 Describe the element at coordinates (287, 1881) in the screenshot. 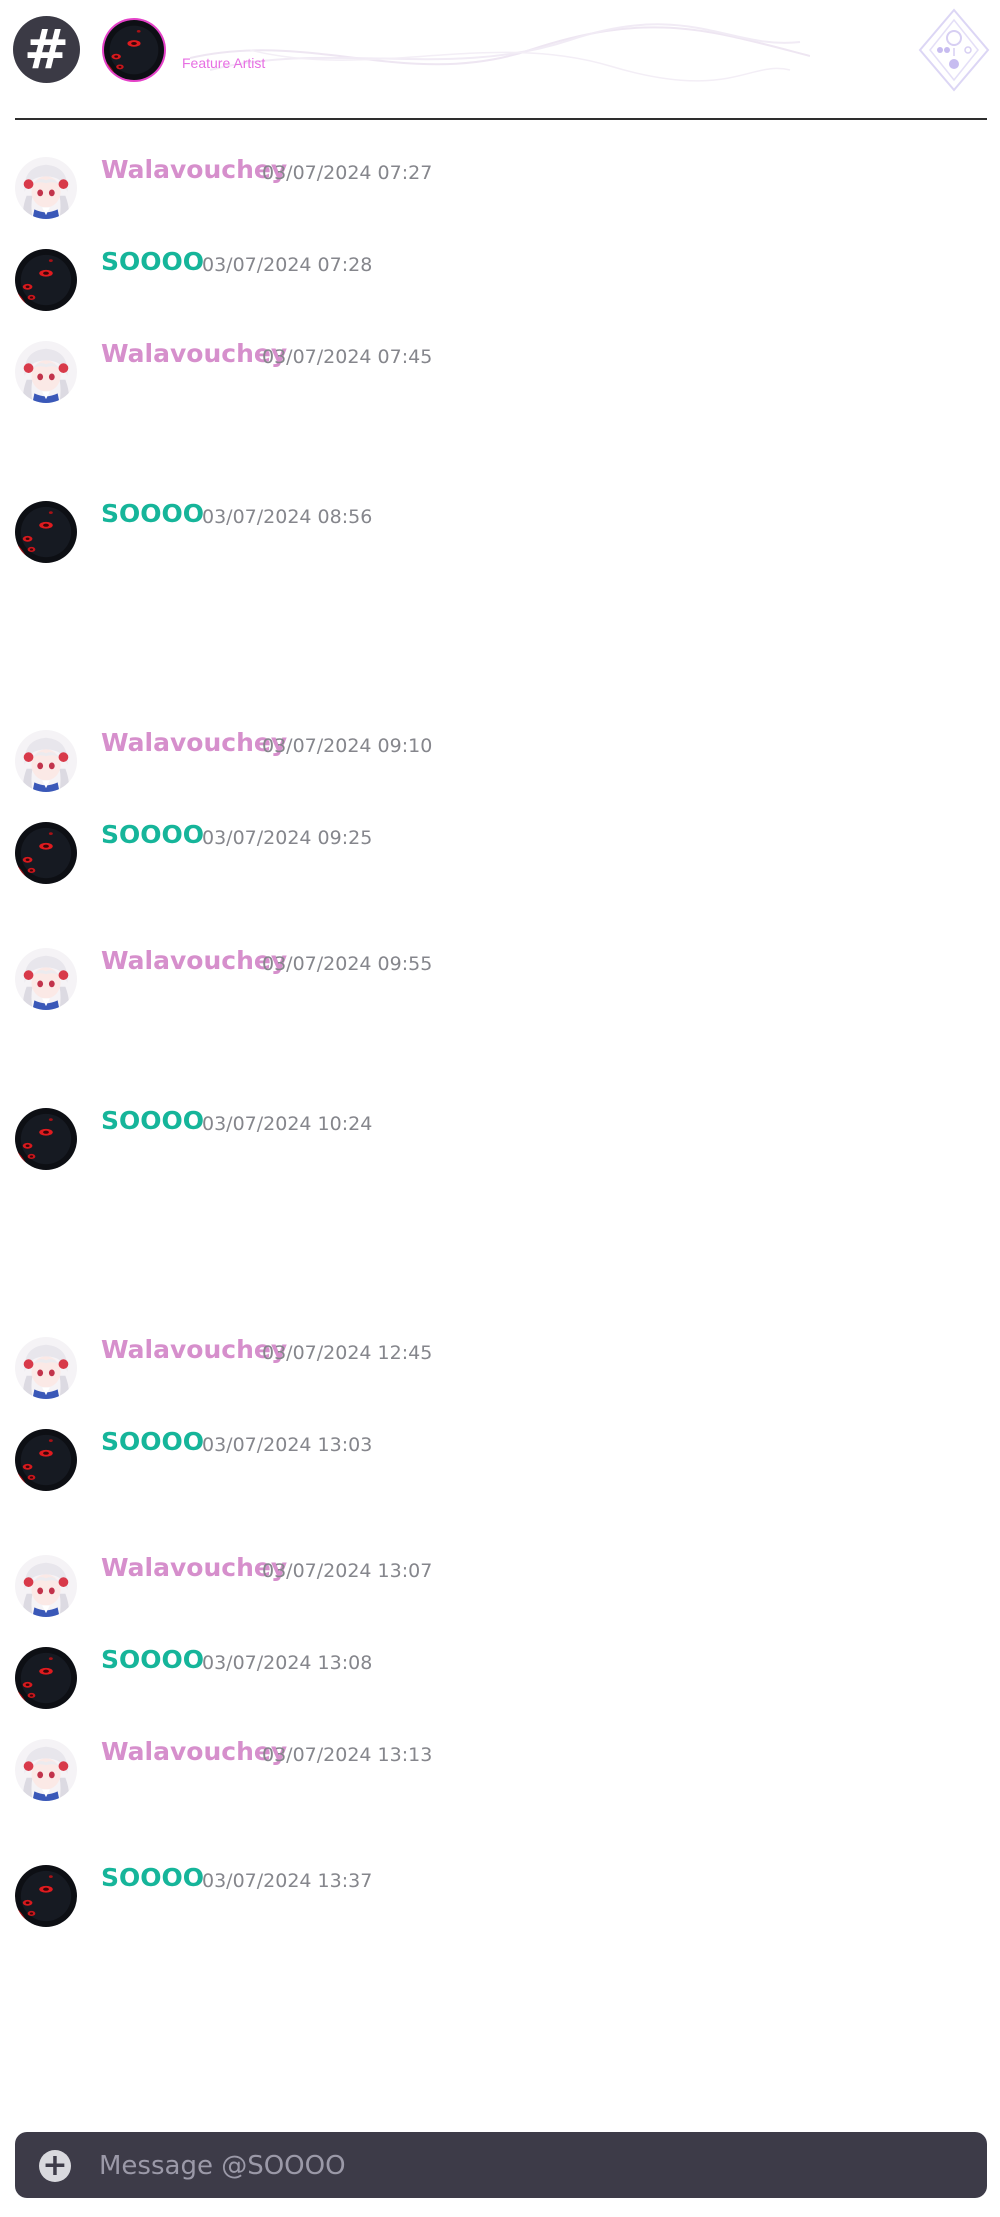

I see `timestamp: 03/07/2024 13:37` at that location.